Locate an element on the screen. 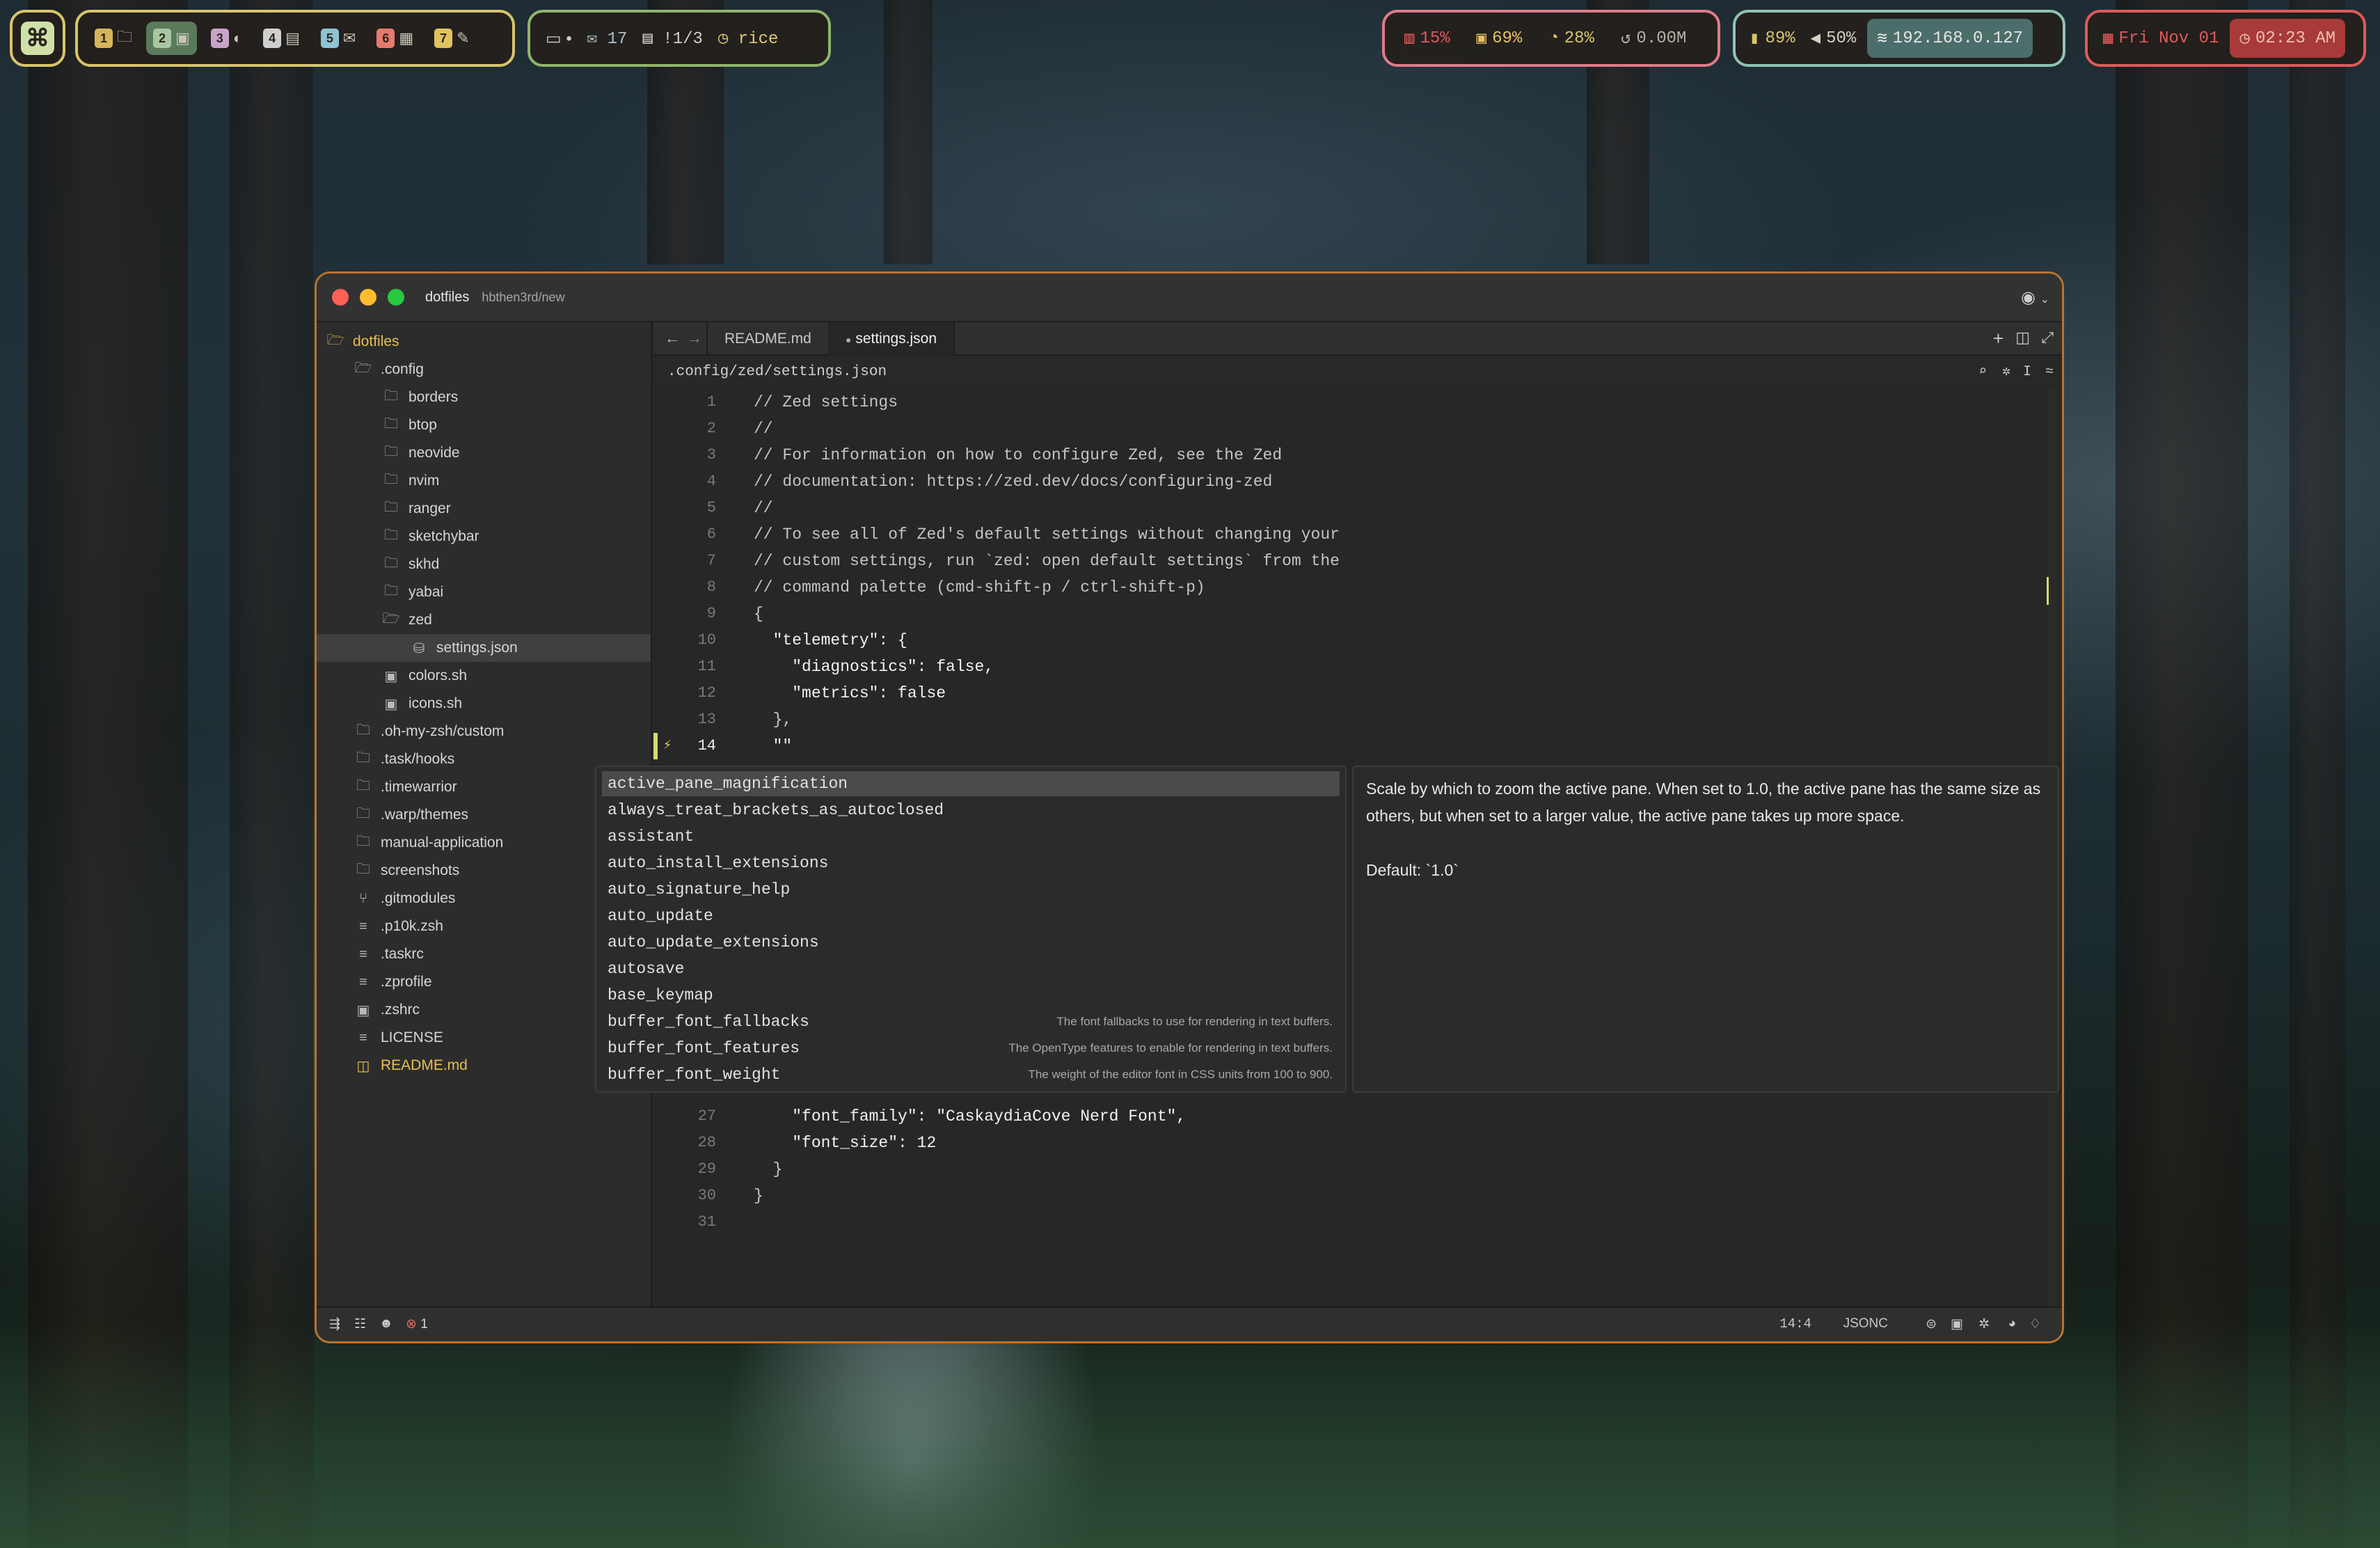 This screenshot has width=2380, height=1548. maximize-icon: ⤢ is located at coordinates (2047, 338).